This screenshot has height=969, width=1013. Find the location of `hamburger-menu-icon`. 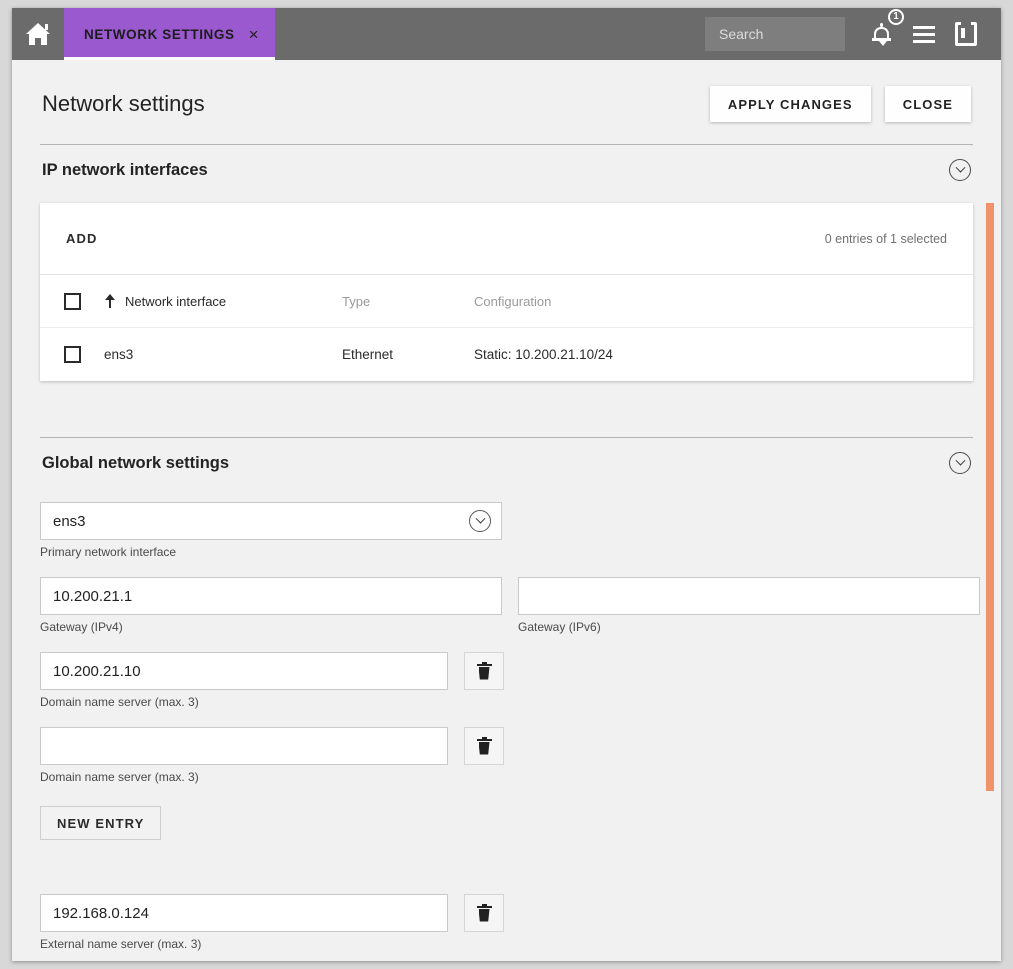

hamburger-menu-icon is located at coordinates (924, 34).